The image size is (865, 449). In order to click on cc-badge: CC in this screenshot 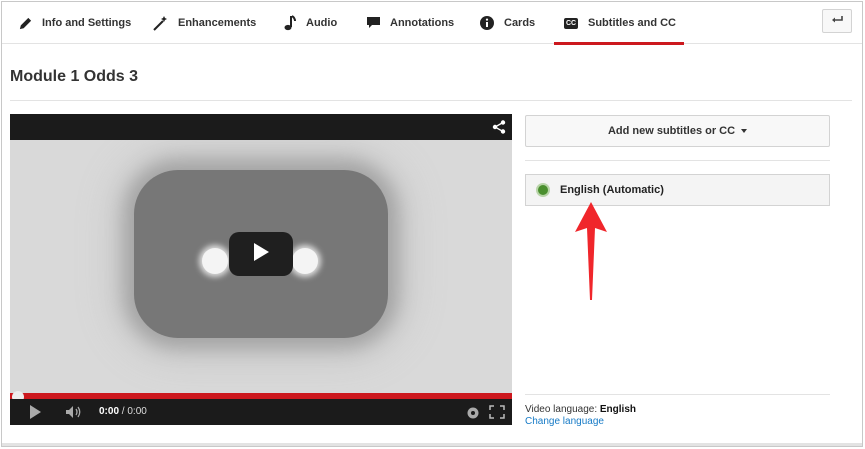, I will do `click(571, 23)`.